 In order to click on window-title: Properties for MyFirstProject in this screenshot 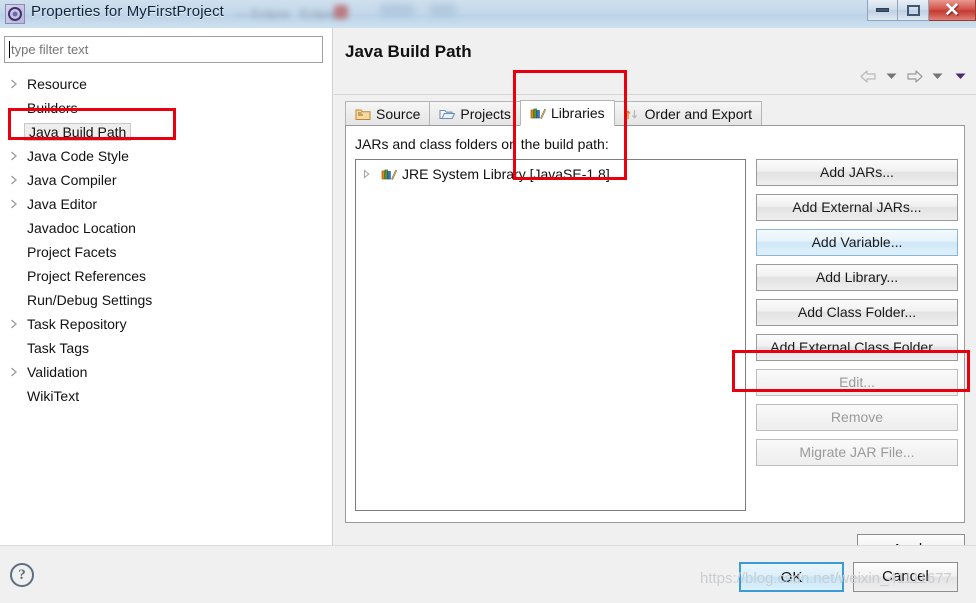, I will do `click(127, 11)`.